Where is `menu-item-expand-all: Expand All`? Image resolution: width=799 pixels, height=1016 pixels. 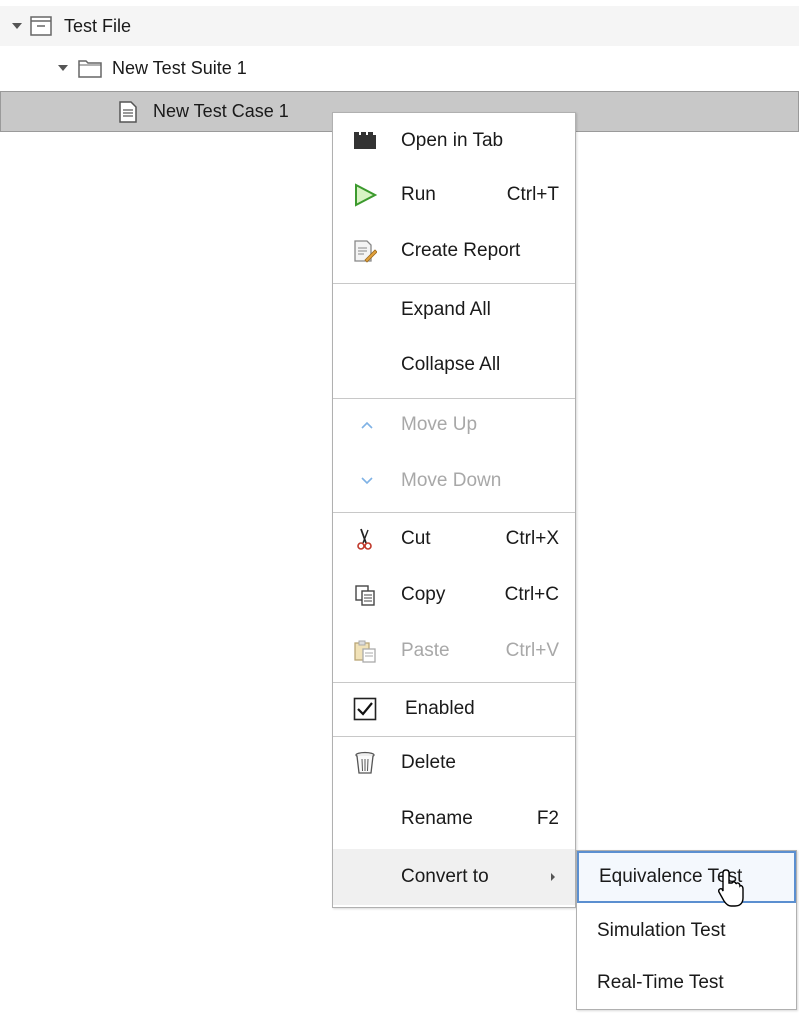 menu-item-expand-all: Expand All is located at coordinates (454, 310).